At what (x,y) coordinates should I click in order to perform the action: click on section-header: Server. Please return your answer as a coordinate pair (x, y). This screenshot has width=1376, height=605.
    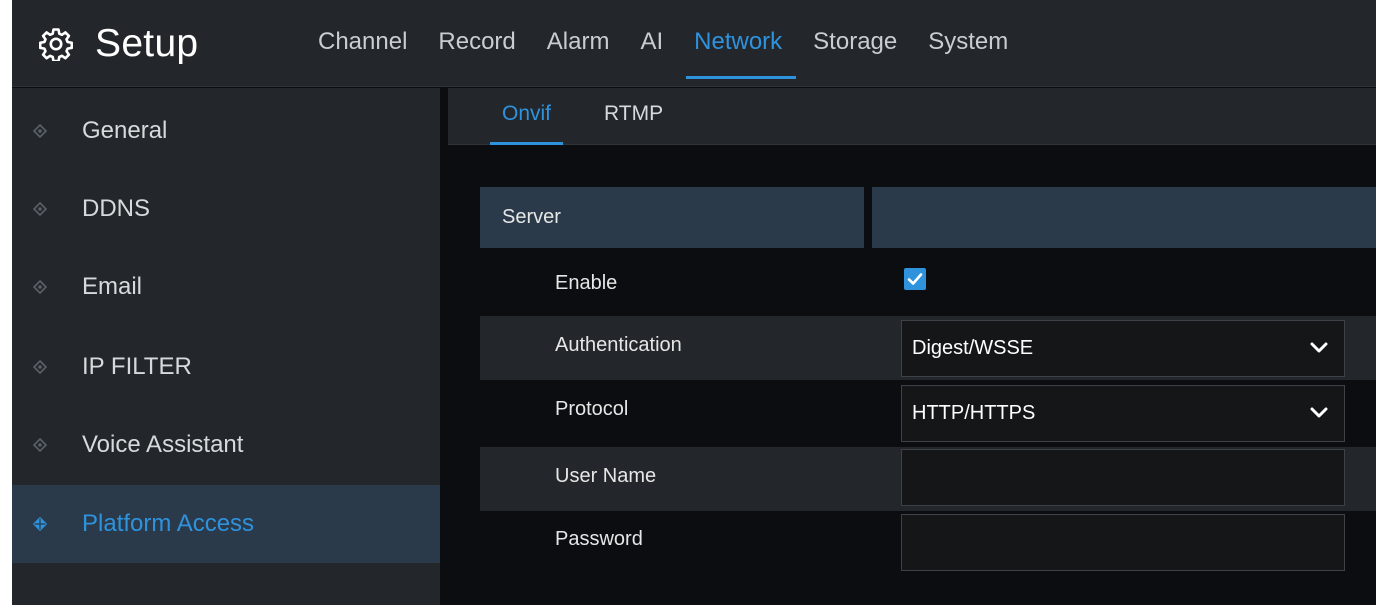
    Looking at the image, I should click on (672, 217).